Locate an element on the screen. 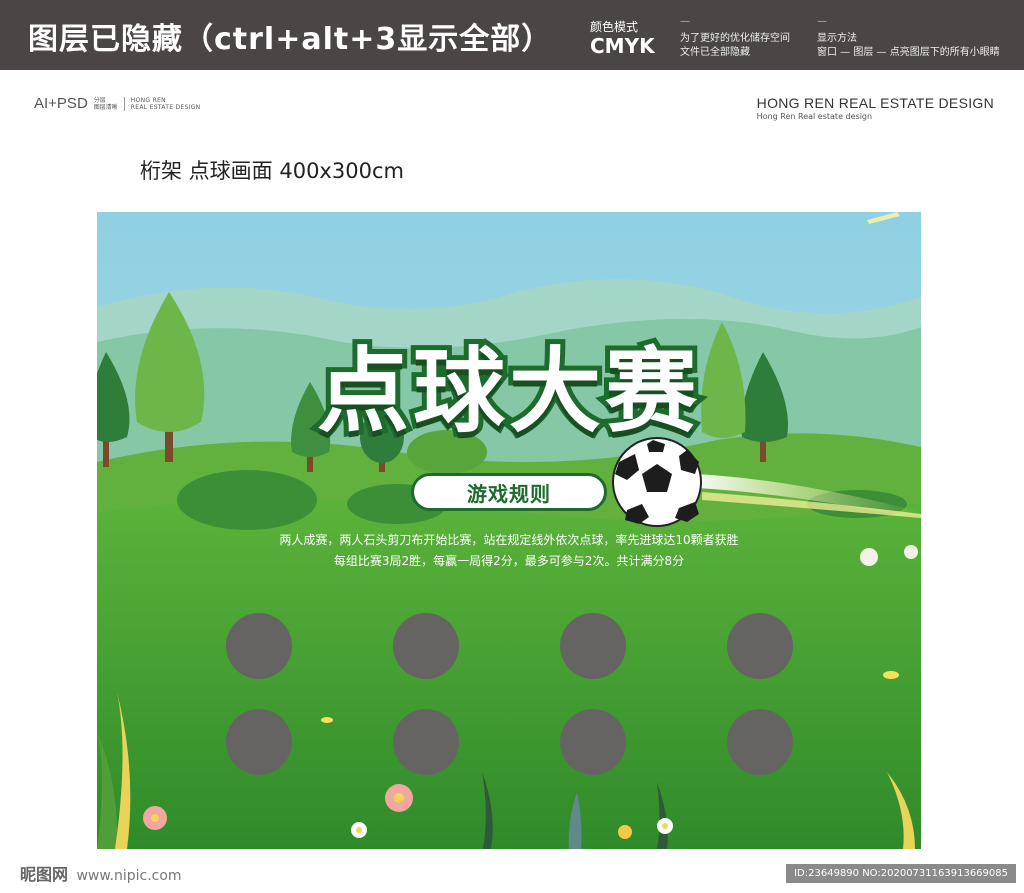 The width and height of the screenshot is (1024, 893). rule-line-1: 两人成赛，两人石头剪刀布开始比赛，站在规定线外依次点球，率先进球达10颗者获胜 is located at coordinates (509, 540).